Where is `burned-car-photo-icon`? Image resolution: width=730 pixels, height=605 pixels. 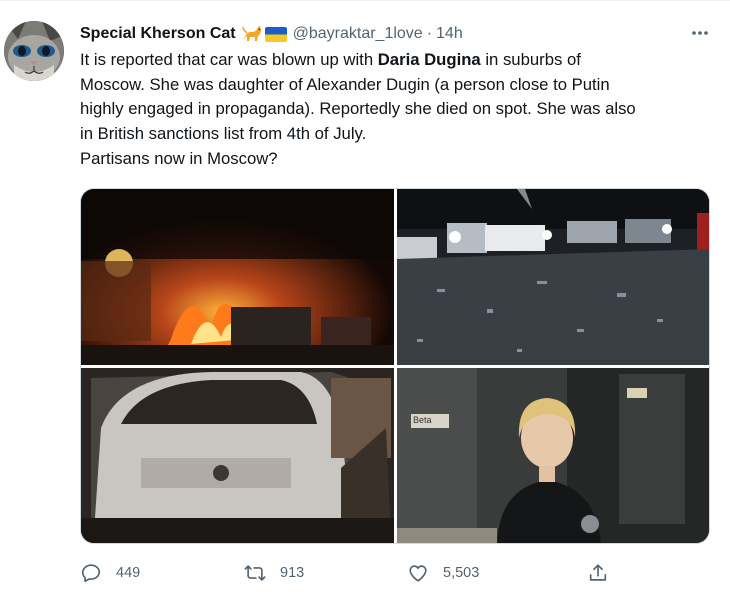
burned-car-photo-icon is located at coordinates (237, 455).